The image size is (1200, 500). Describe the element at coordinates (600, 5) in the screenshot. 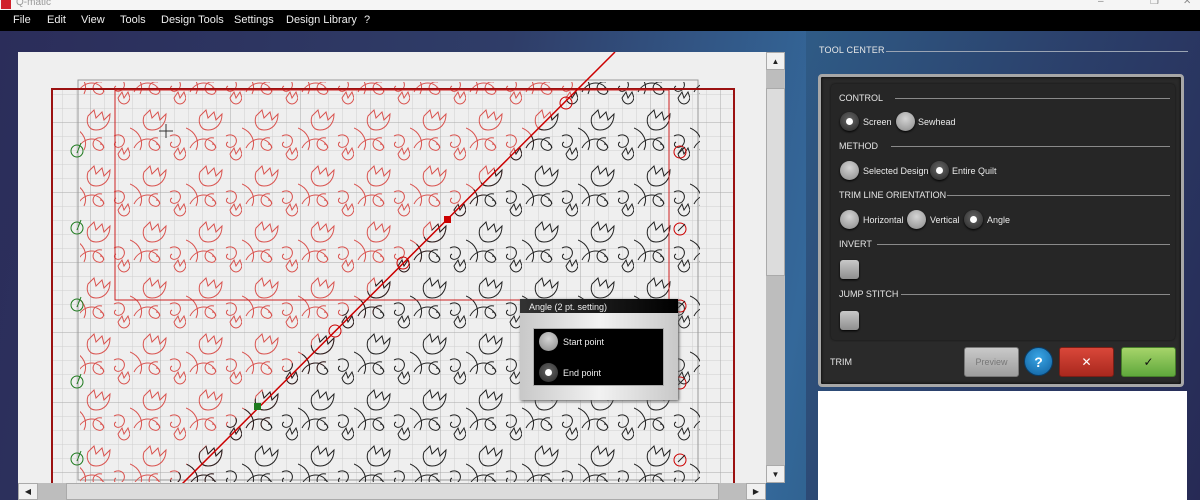

I see `title-bar: Q-matic – ❐ ✕` at that location.